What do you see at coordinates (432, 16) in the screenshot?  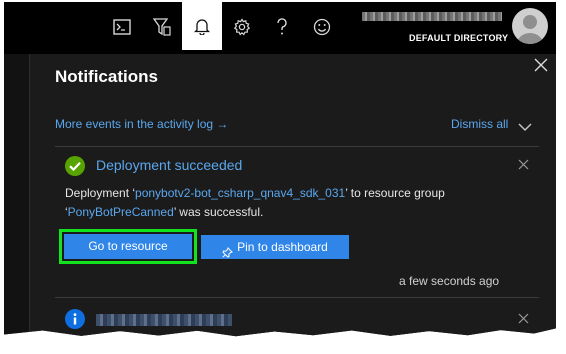 I see `account-name-redacted` at bounding box center [432, 16].